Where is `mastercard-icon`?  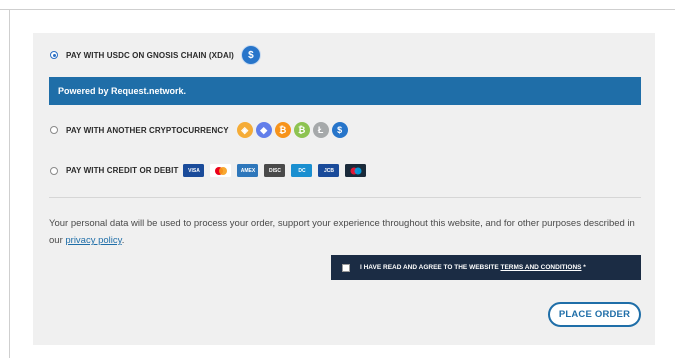
mastercard-icon is located at coordinates (221, 170).